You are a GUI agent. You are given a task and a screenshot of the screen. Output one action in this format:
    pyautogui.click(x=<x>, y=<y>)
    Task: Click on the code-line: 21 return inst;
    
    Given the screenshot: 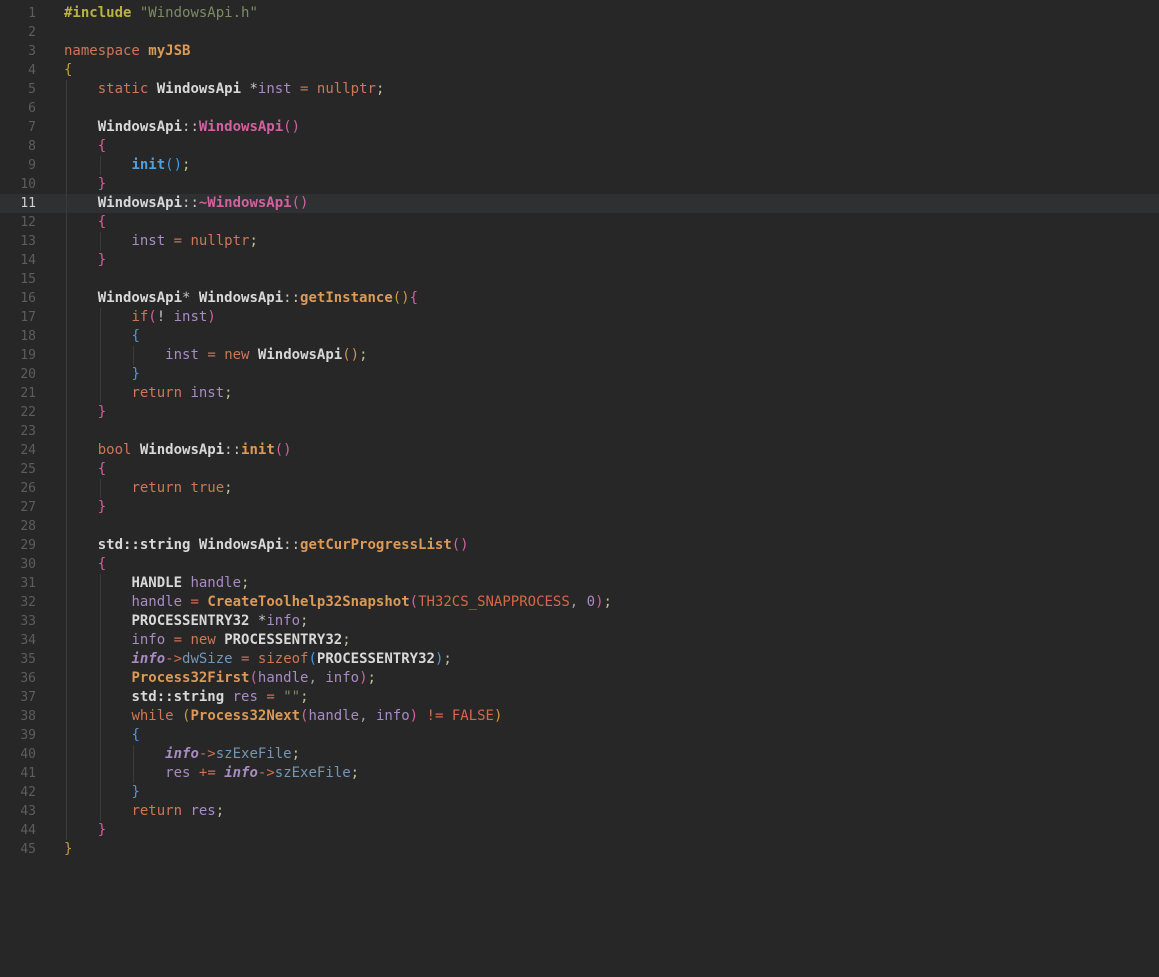 What is the action you would take?
    pyautogui.click(x=579, y=393)
    